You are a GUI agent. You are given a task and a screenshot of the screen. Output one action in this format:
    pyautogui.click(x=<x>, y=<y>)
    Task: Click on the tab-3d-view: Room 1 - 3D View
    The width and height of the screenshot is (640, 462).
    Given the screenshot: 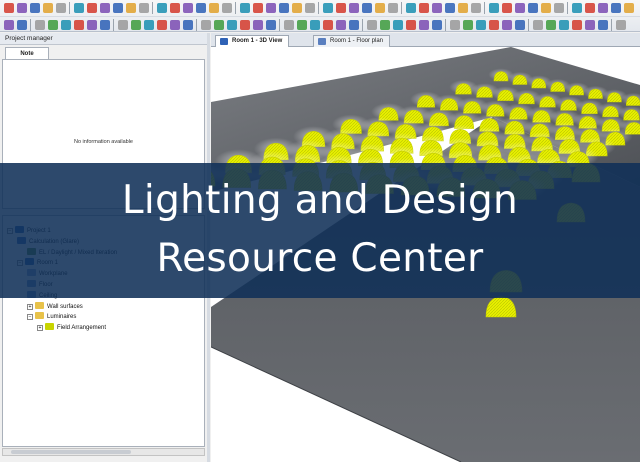 What is the action you would take?
    pyautogui.click(x=252, y=41)
    